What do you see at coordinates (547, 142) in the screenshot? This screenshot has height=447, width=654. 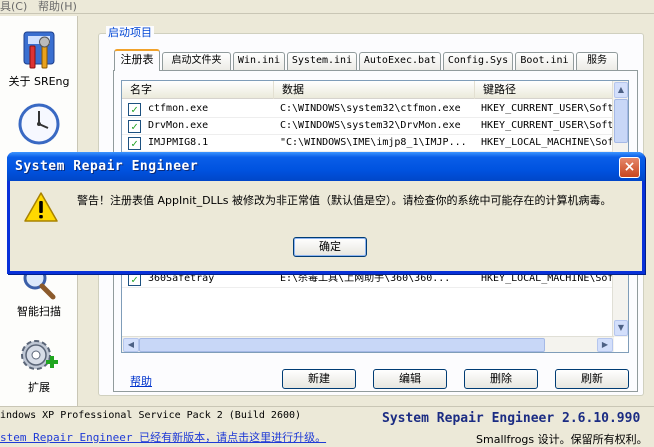 I see `row-path: HKEY_LOCAL_MACHINE\Sof` at bounding box center [547, 142].